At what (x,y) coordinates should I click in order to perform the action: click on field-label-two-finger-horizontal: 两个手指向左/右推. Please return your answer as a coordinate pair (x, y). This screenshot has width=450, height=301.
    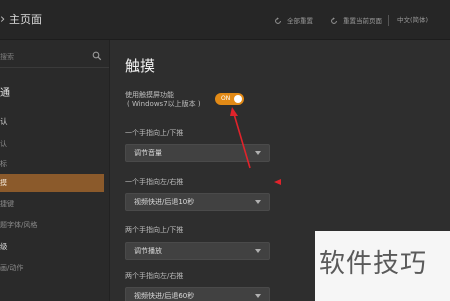
    Looking at the image, I should click on (154, 276).